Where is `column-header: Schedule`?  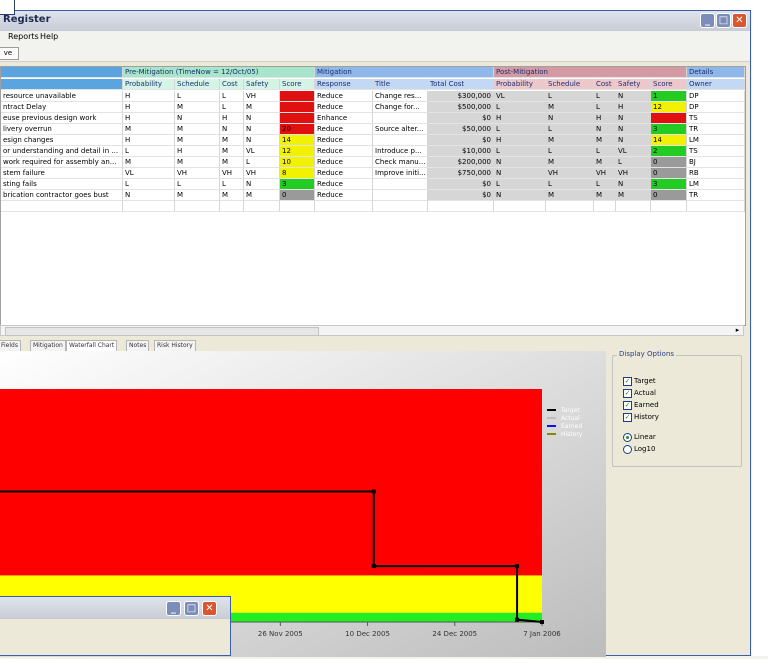 column-header: Schedule is located at coordinates (570, 84).